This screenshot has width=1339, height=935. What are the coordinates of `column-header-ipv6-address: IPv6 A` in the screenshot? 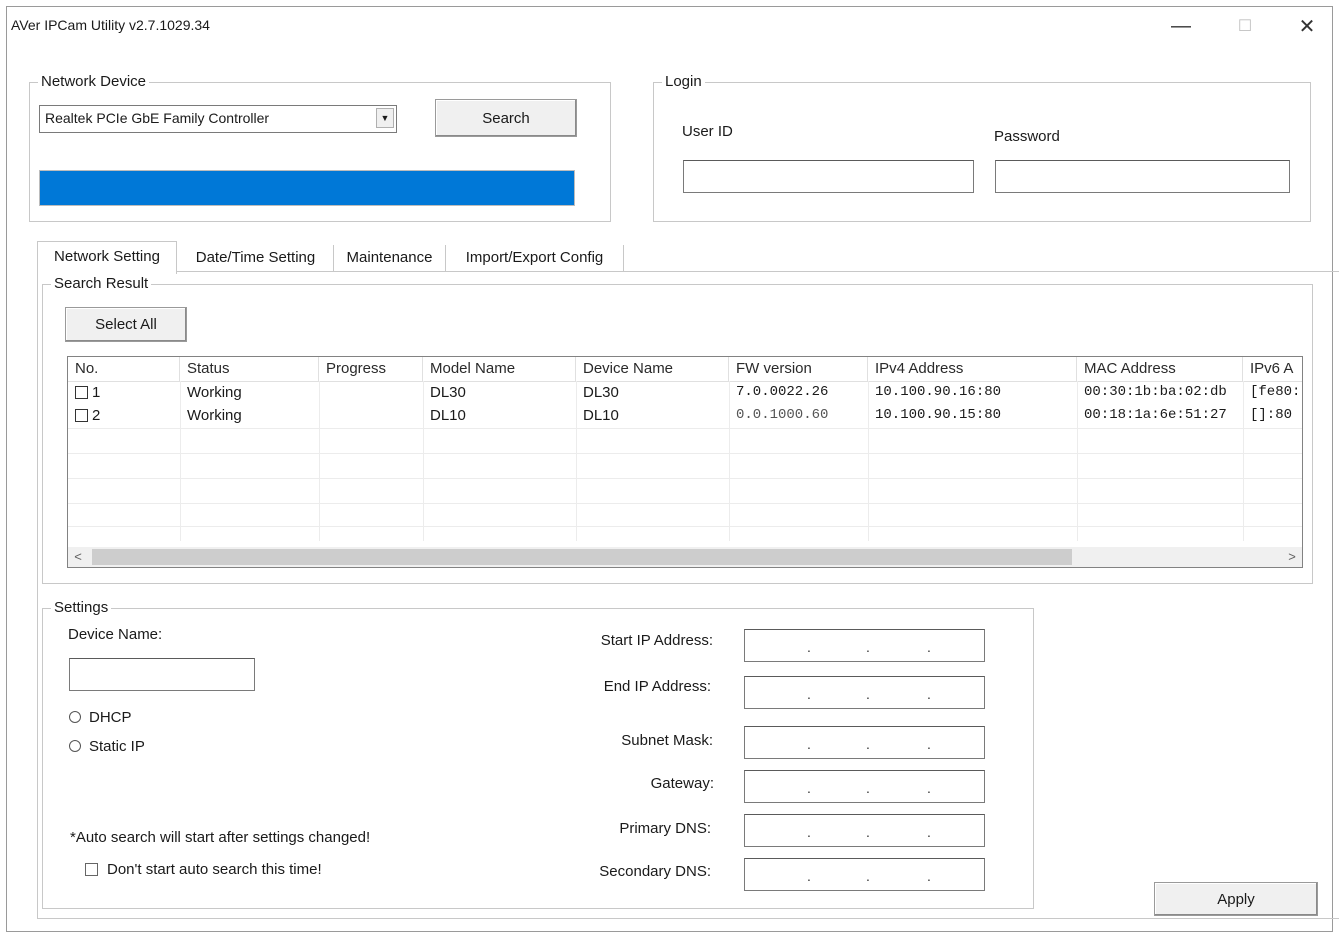 It's located at (1272, 369).